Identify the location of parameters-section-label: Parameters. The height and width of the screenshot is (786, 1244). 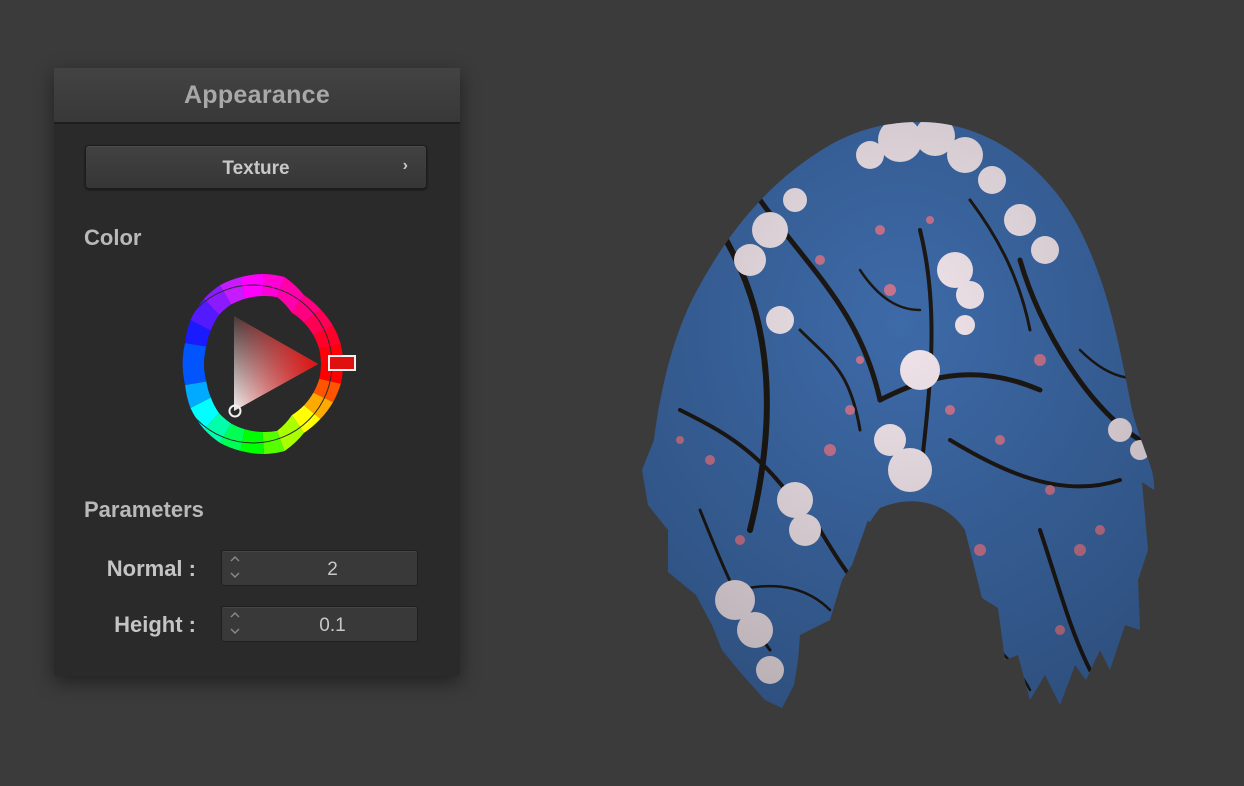
(144, 509).